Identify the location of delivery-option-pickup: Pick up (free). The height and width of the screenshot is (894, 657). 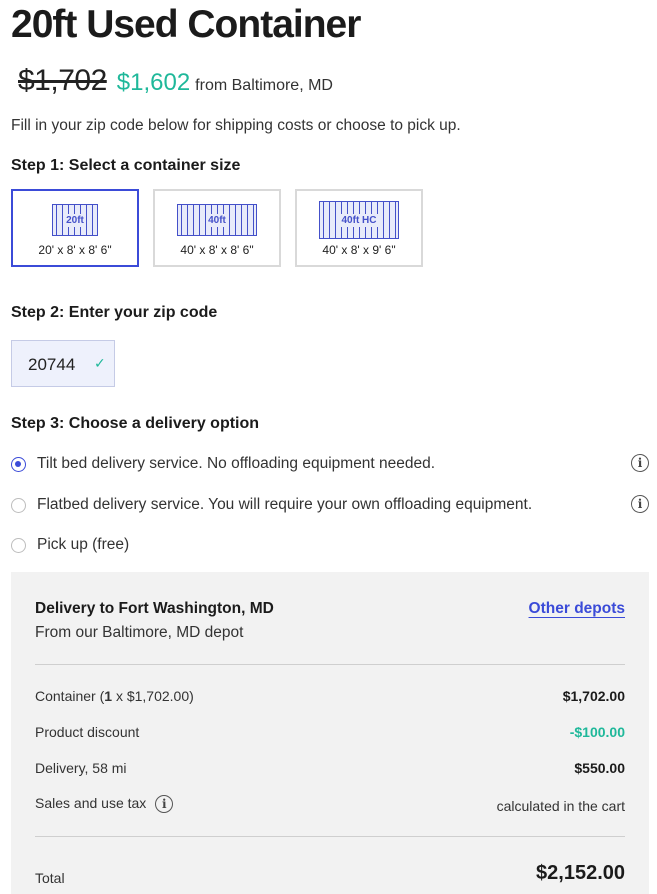
(331, 545).